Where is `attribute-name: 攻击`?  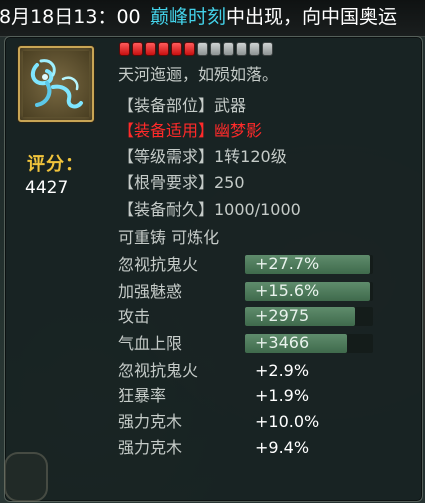 attribute-name: 攻击 is located at coordinates (134, 316).